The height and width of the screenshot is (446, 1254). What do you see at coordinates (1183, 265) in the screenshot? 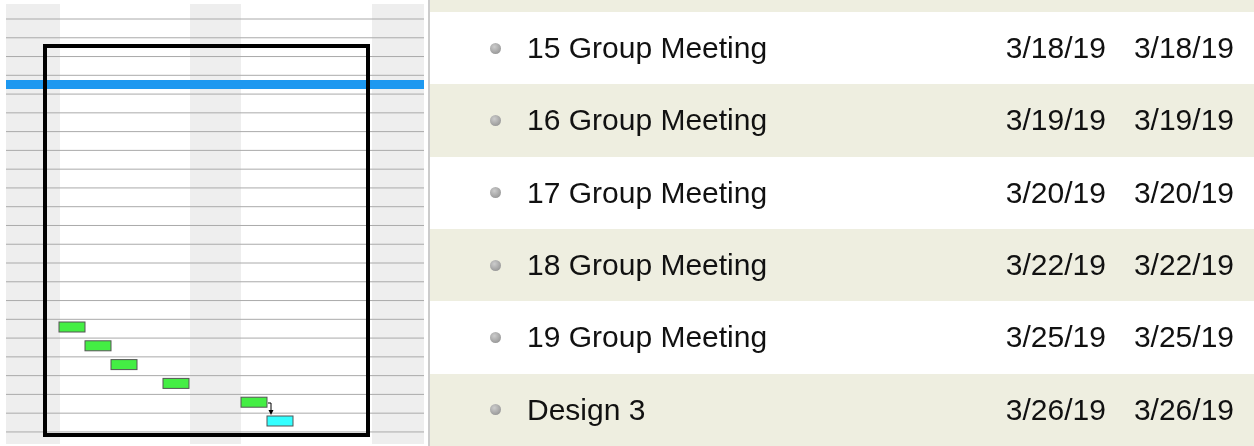
I see `finish-date: 3/22/19` at bounding box center [1183, 265].